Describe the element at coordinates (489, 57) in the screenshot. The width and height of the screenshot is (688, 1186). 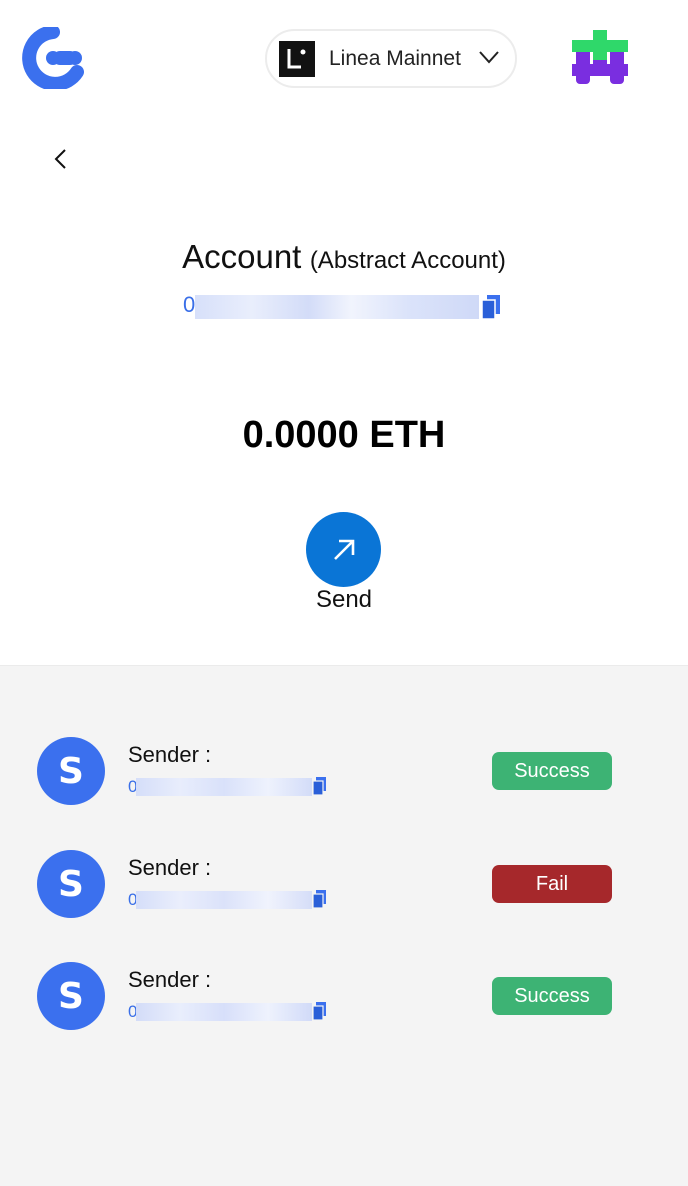
I see `chevron-down-icon` at that location.